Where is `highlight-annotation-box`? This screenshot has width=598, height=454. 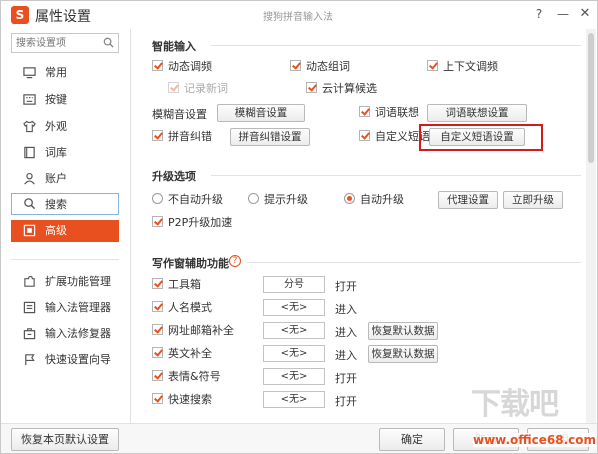 highlight-annotation-box is located at coordinates (481, 137).